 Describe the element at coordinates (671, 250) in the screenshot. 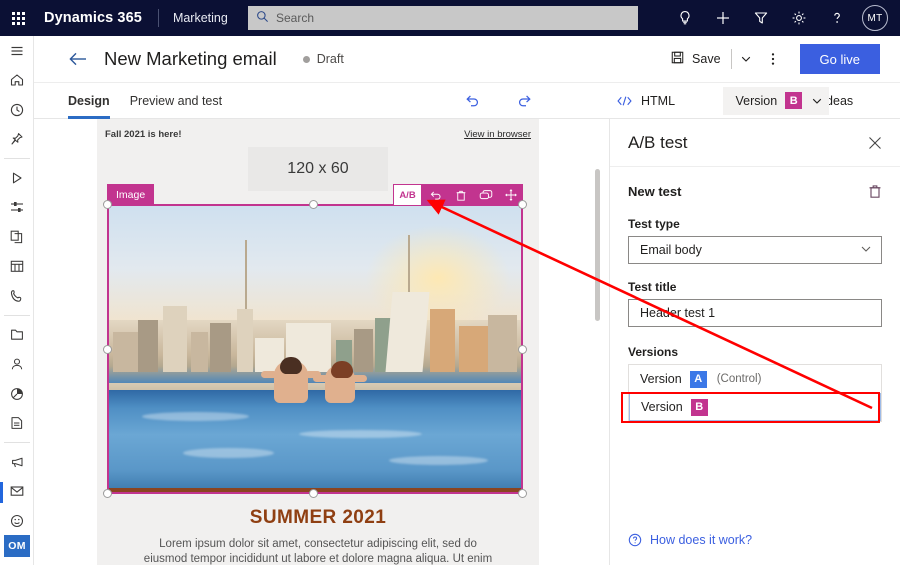

I see `test-type-value: Email body` at that location.